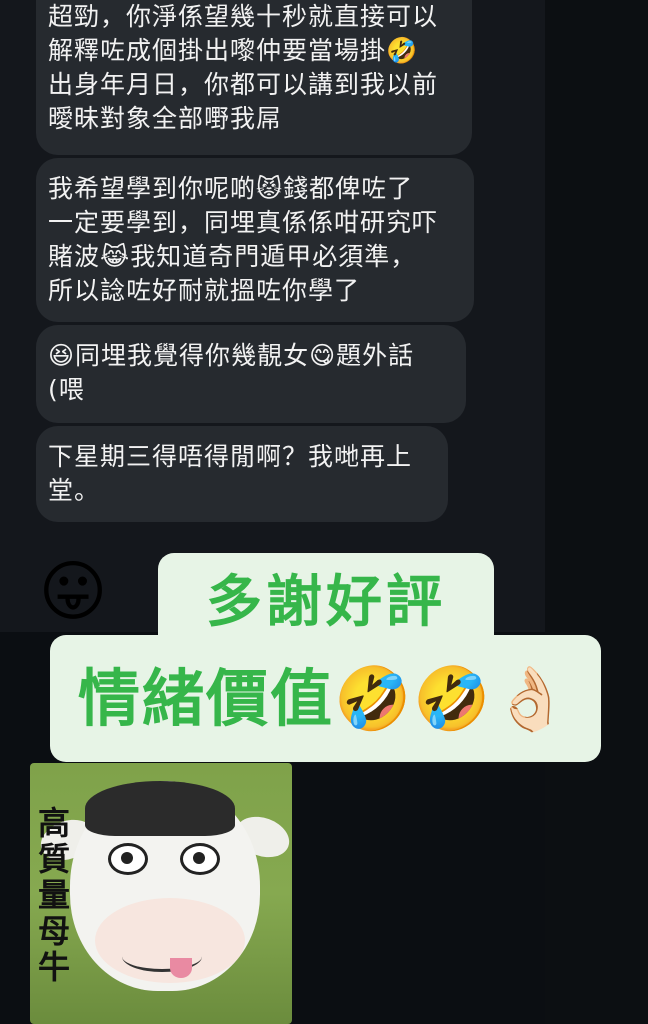 The width and height of the screenshot is (648, 1024). What do you see at coordinates (73, 591) in the screenshot?
I see `tongue-emoji-icon: 😛` at bounding box center [73, 591].